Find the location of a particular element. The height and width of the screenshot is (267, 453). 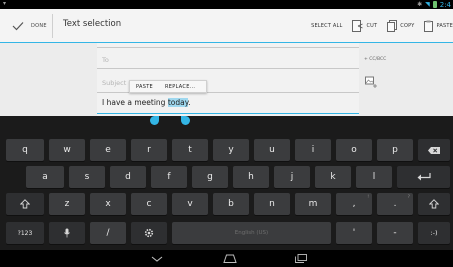

key-c-label: c is located at coordinates (149, 204).